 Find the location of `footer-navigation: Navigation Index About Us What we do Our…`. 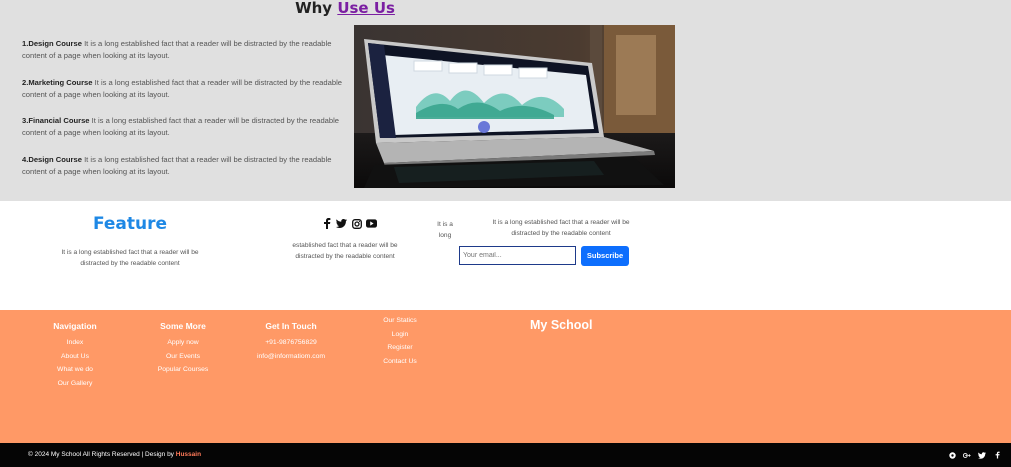

footer-navigation: Navigation Index About Us What we do Our… is located at coordinates (75, 355).